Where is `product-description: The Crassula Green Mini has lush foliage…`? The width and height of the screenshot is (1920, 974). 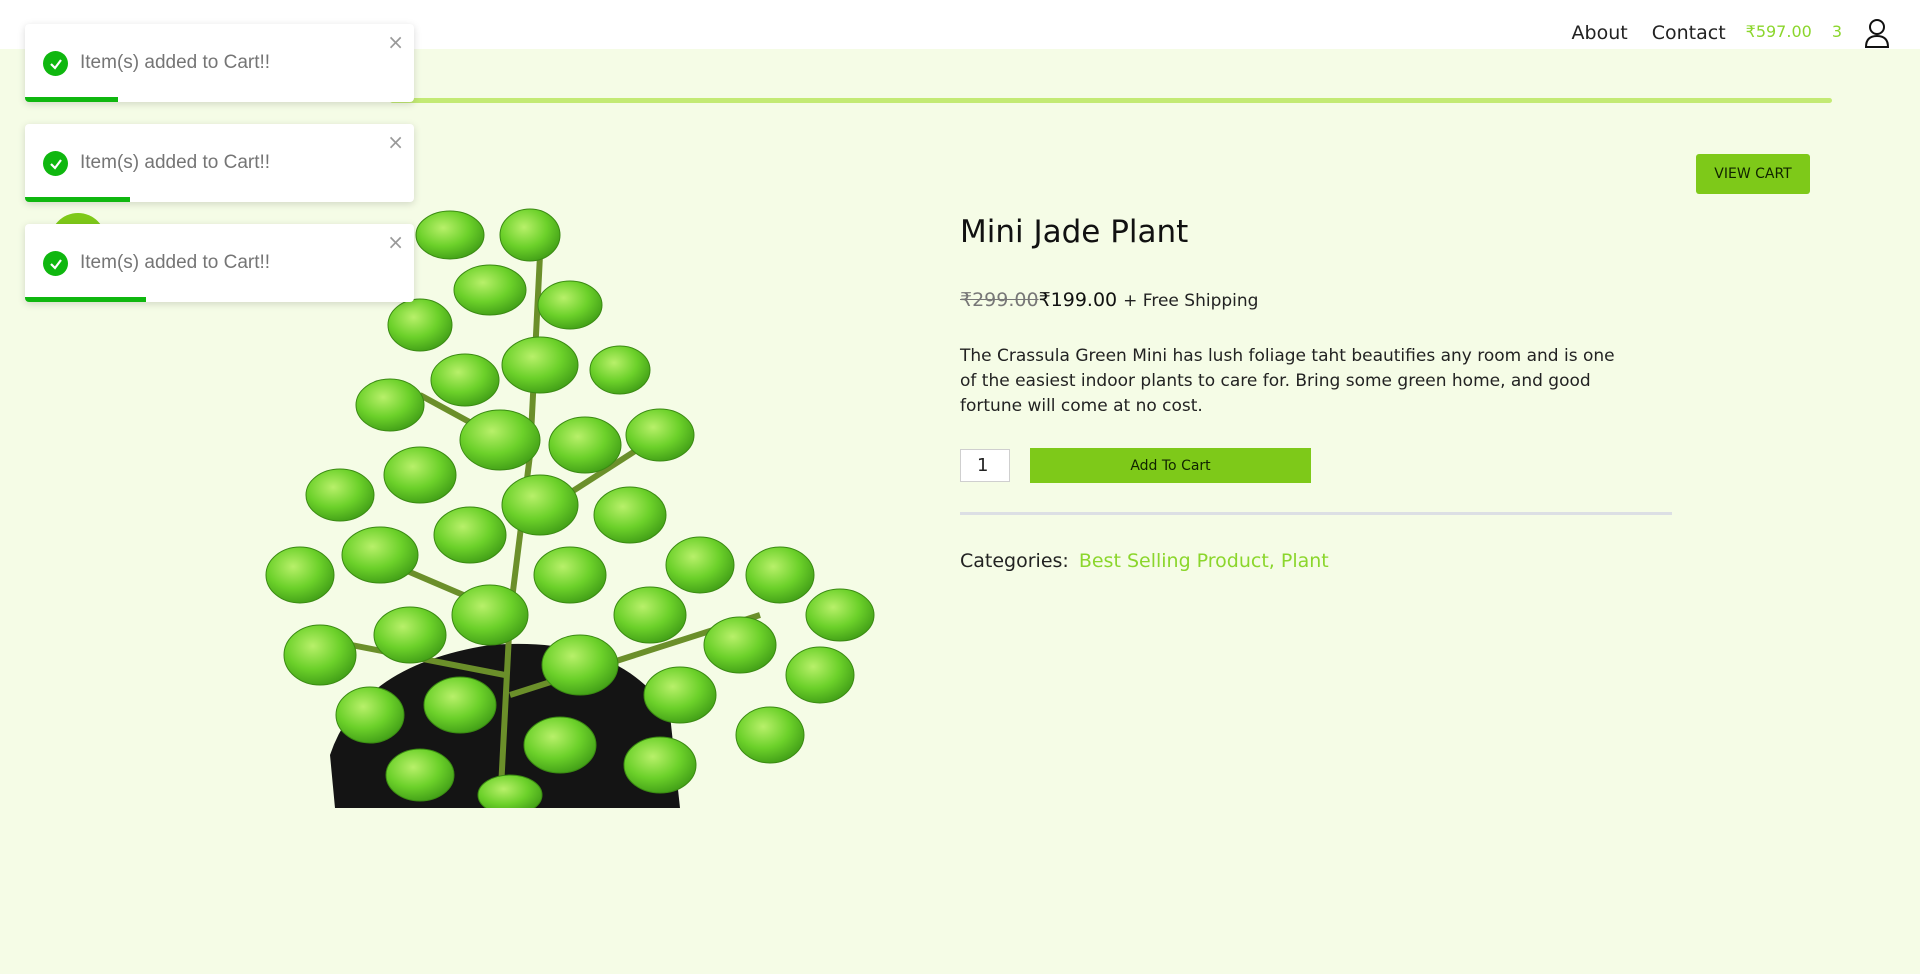
product-description: The Crassula Green Mini has lush foliage… is located at coordinates (1287, 381).